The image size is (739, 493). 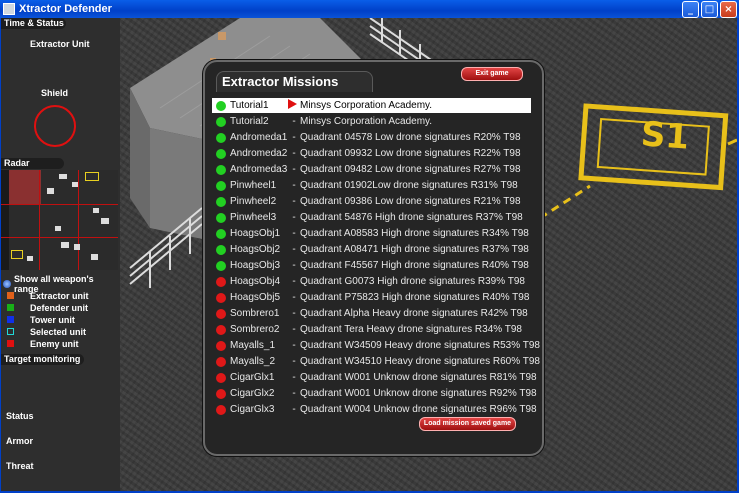 What do you see at coordinates (9, 9) in the screenshot?
I see `app-icon` at bounding box center [9, 9].